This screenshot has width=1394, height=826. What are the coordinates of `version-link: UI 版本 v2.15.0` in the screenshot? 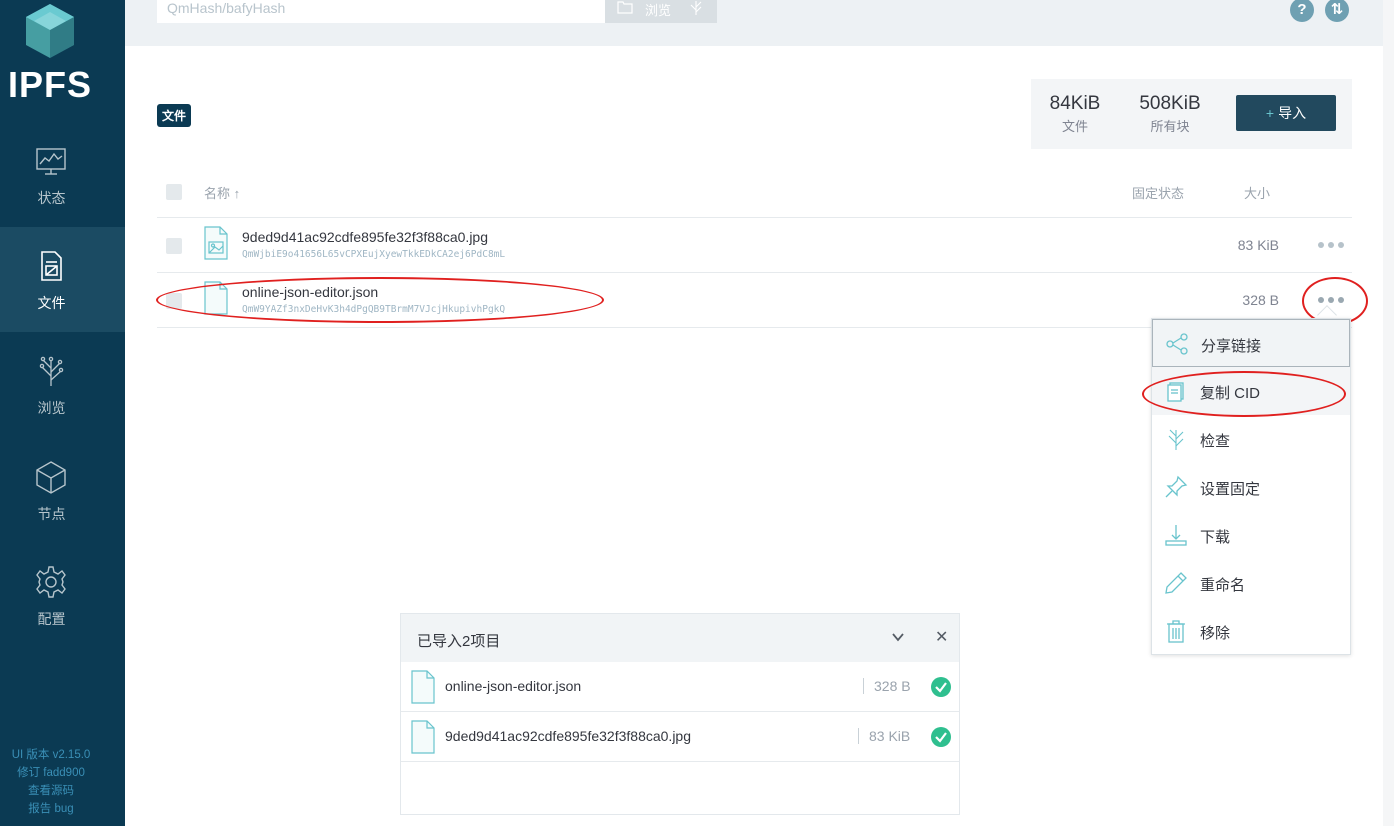 It's located at (51, 755).